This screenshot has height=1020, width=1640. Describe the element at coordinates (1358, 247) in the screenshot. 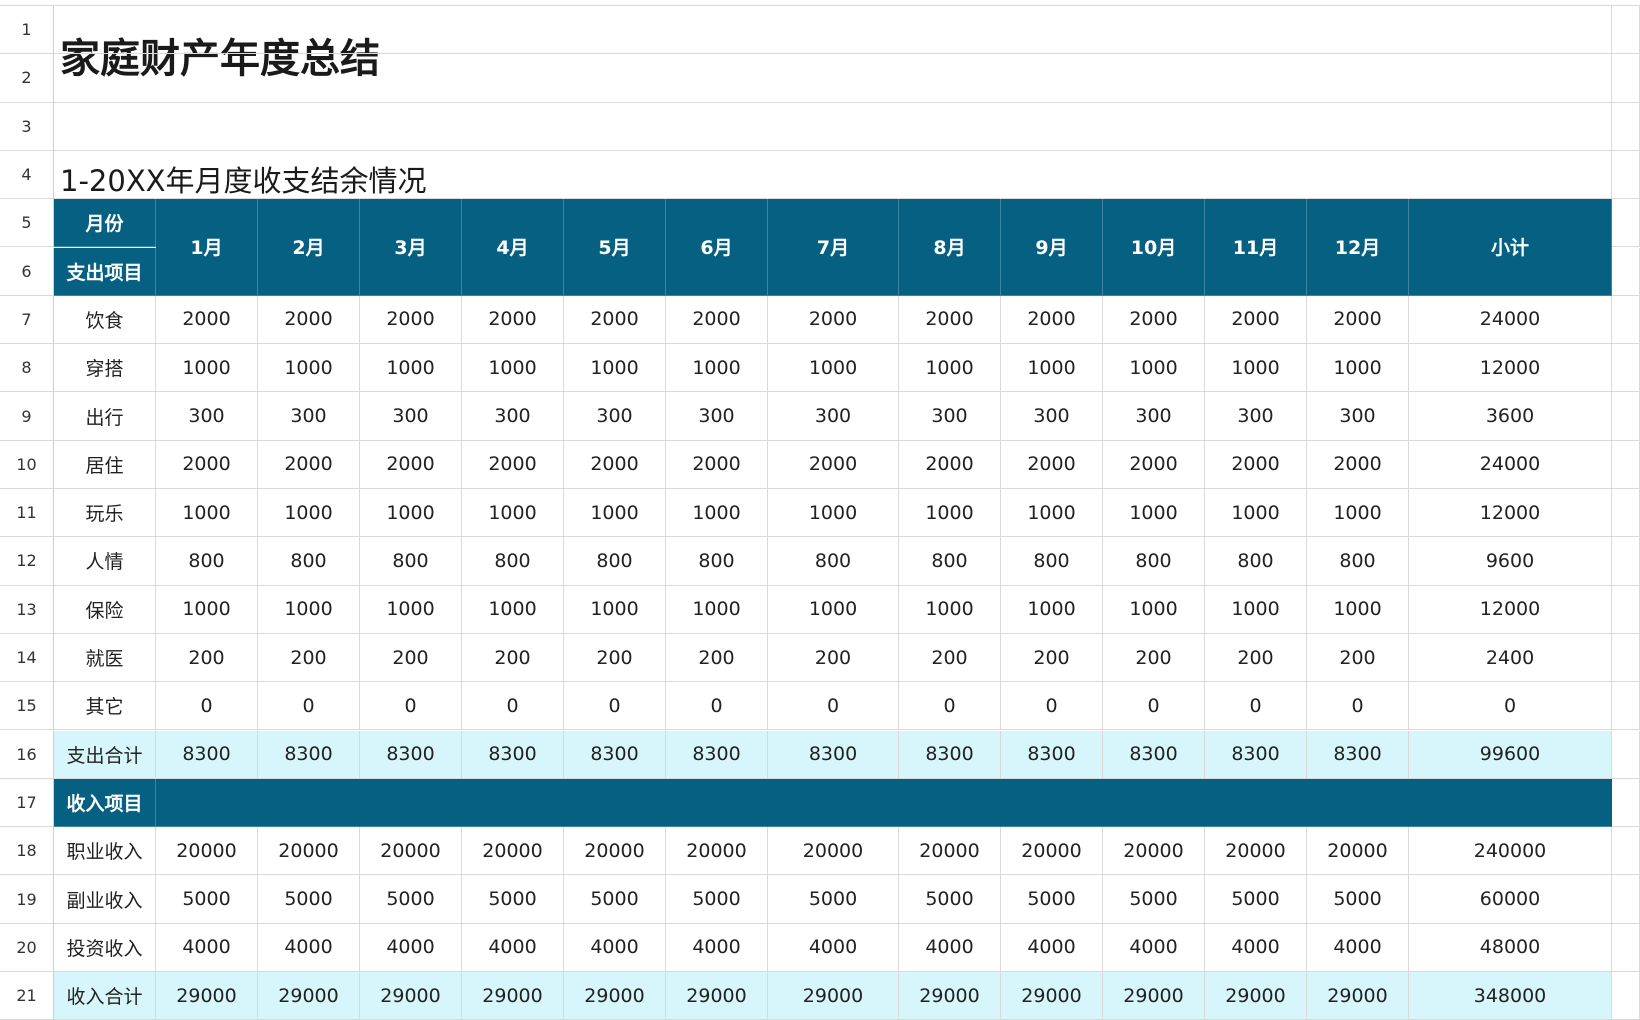

I see `header-month-12: 12月` at that location.